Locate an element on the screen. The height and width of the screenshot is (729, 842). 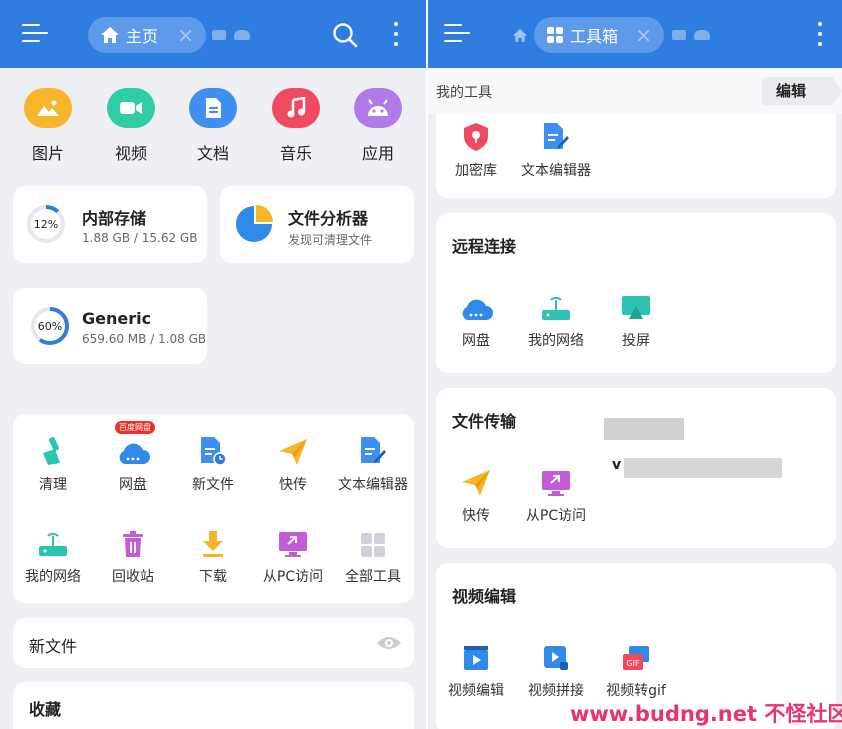
tool-label: 从PC访问 is located at coordinates (556, 516).